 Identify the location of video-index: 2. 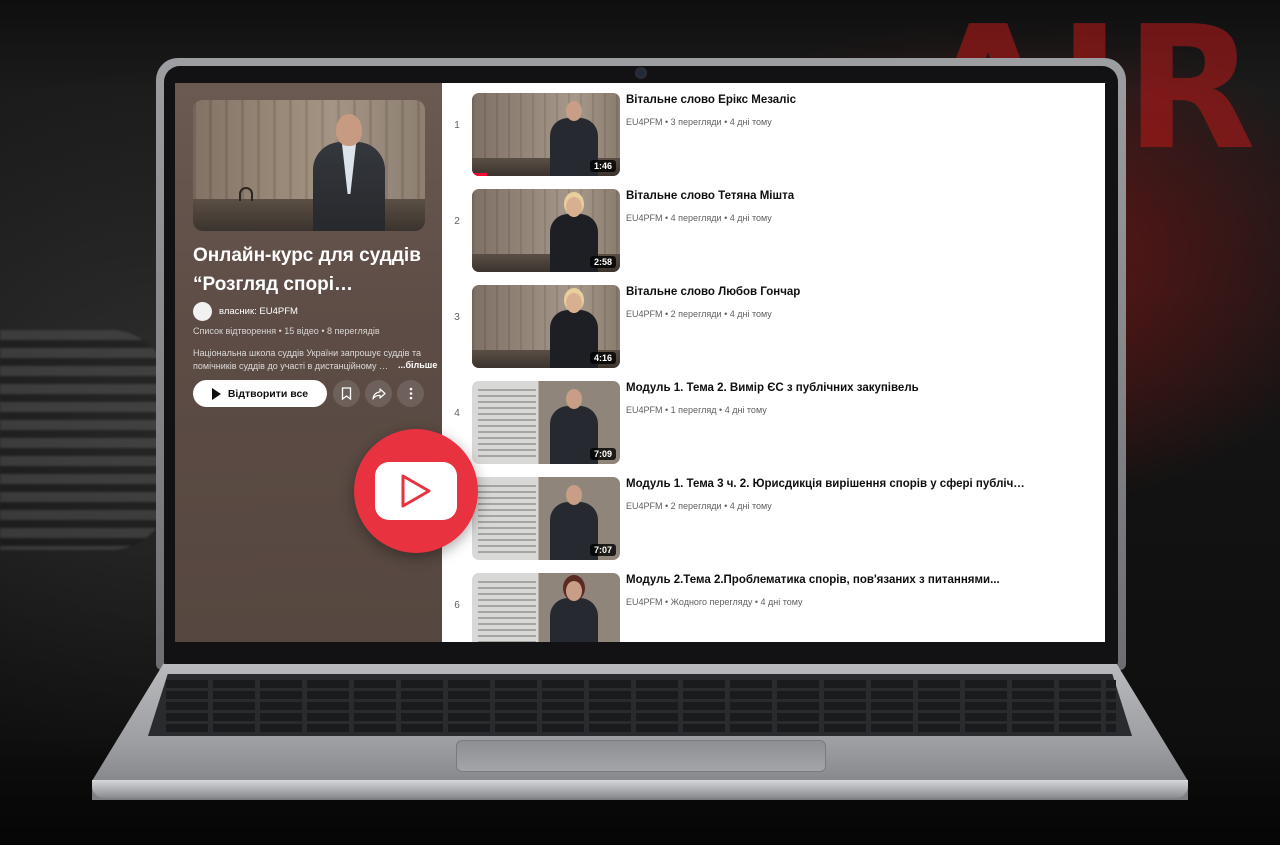
(457, 221).